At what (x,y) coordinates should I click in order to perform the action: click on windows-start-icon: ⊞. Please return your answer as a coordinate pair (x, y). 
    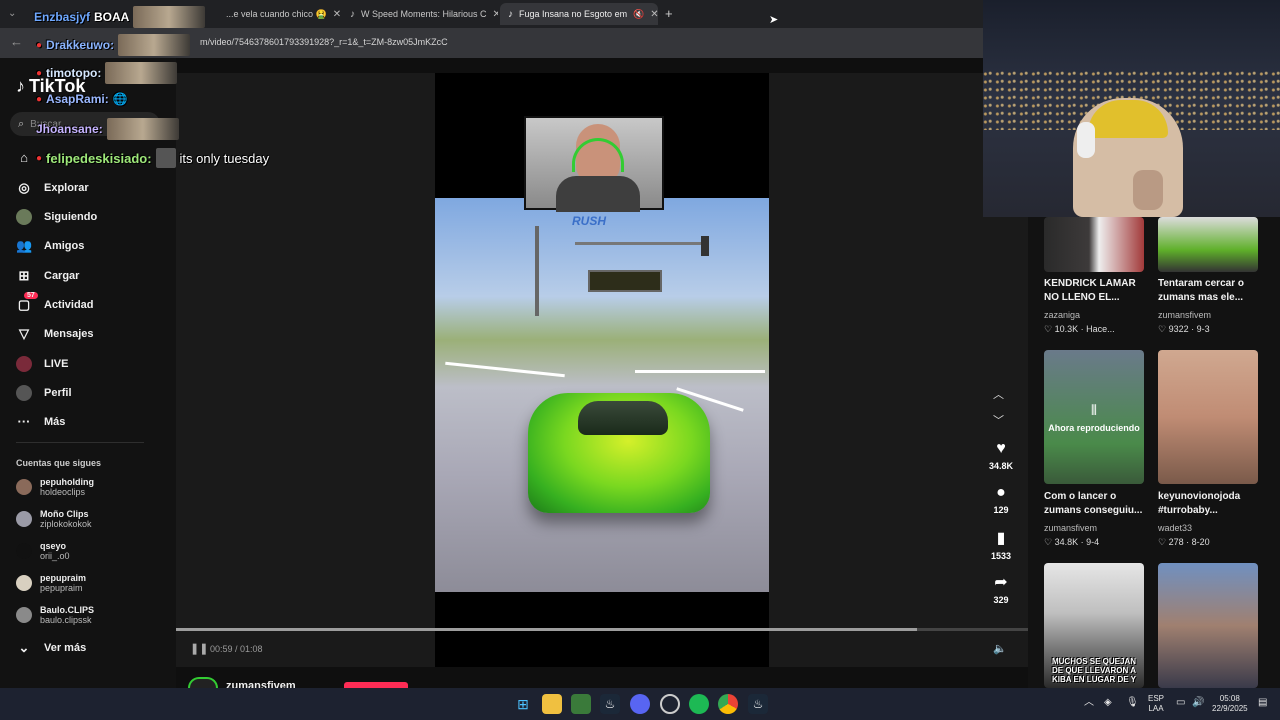
    Looking at the image, I should click on (523, 704).